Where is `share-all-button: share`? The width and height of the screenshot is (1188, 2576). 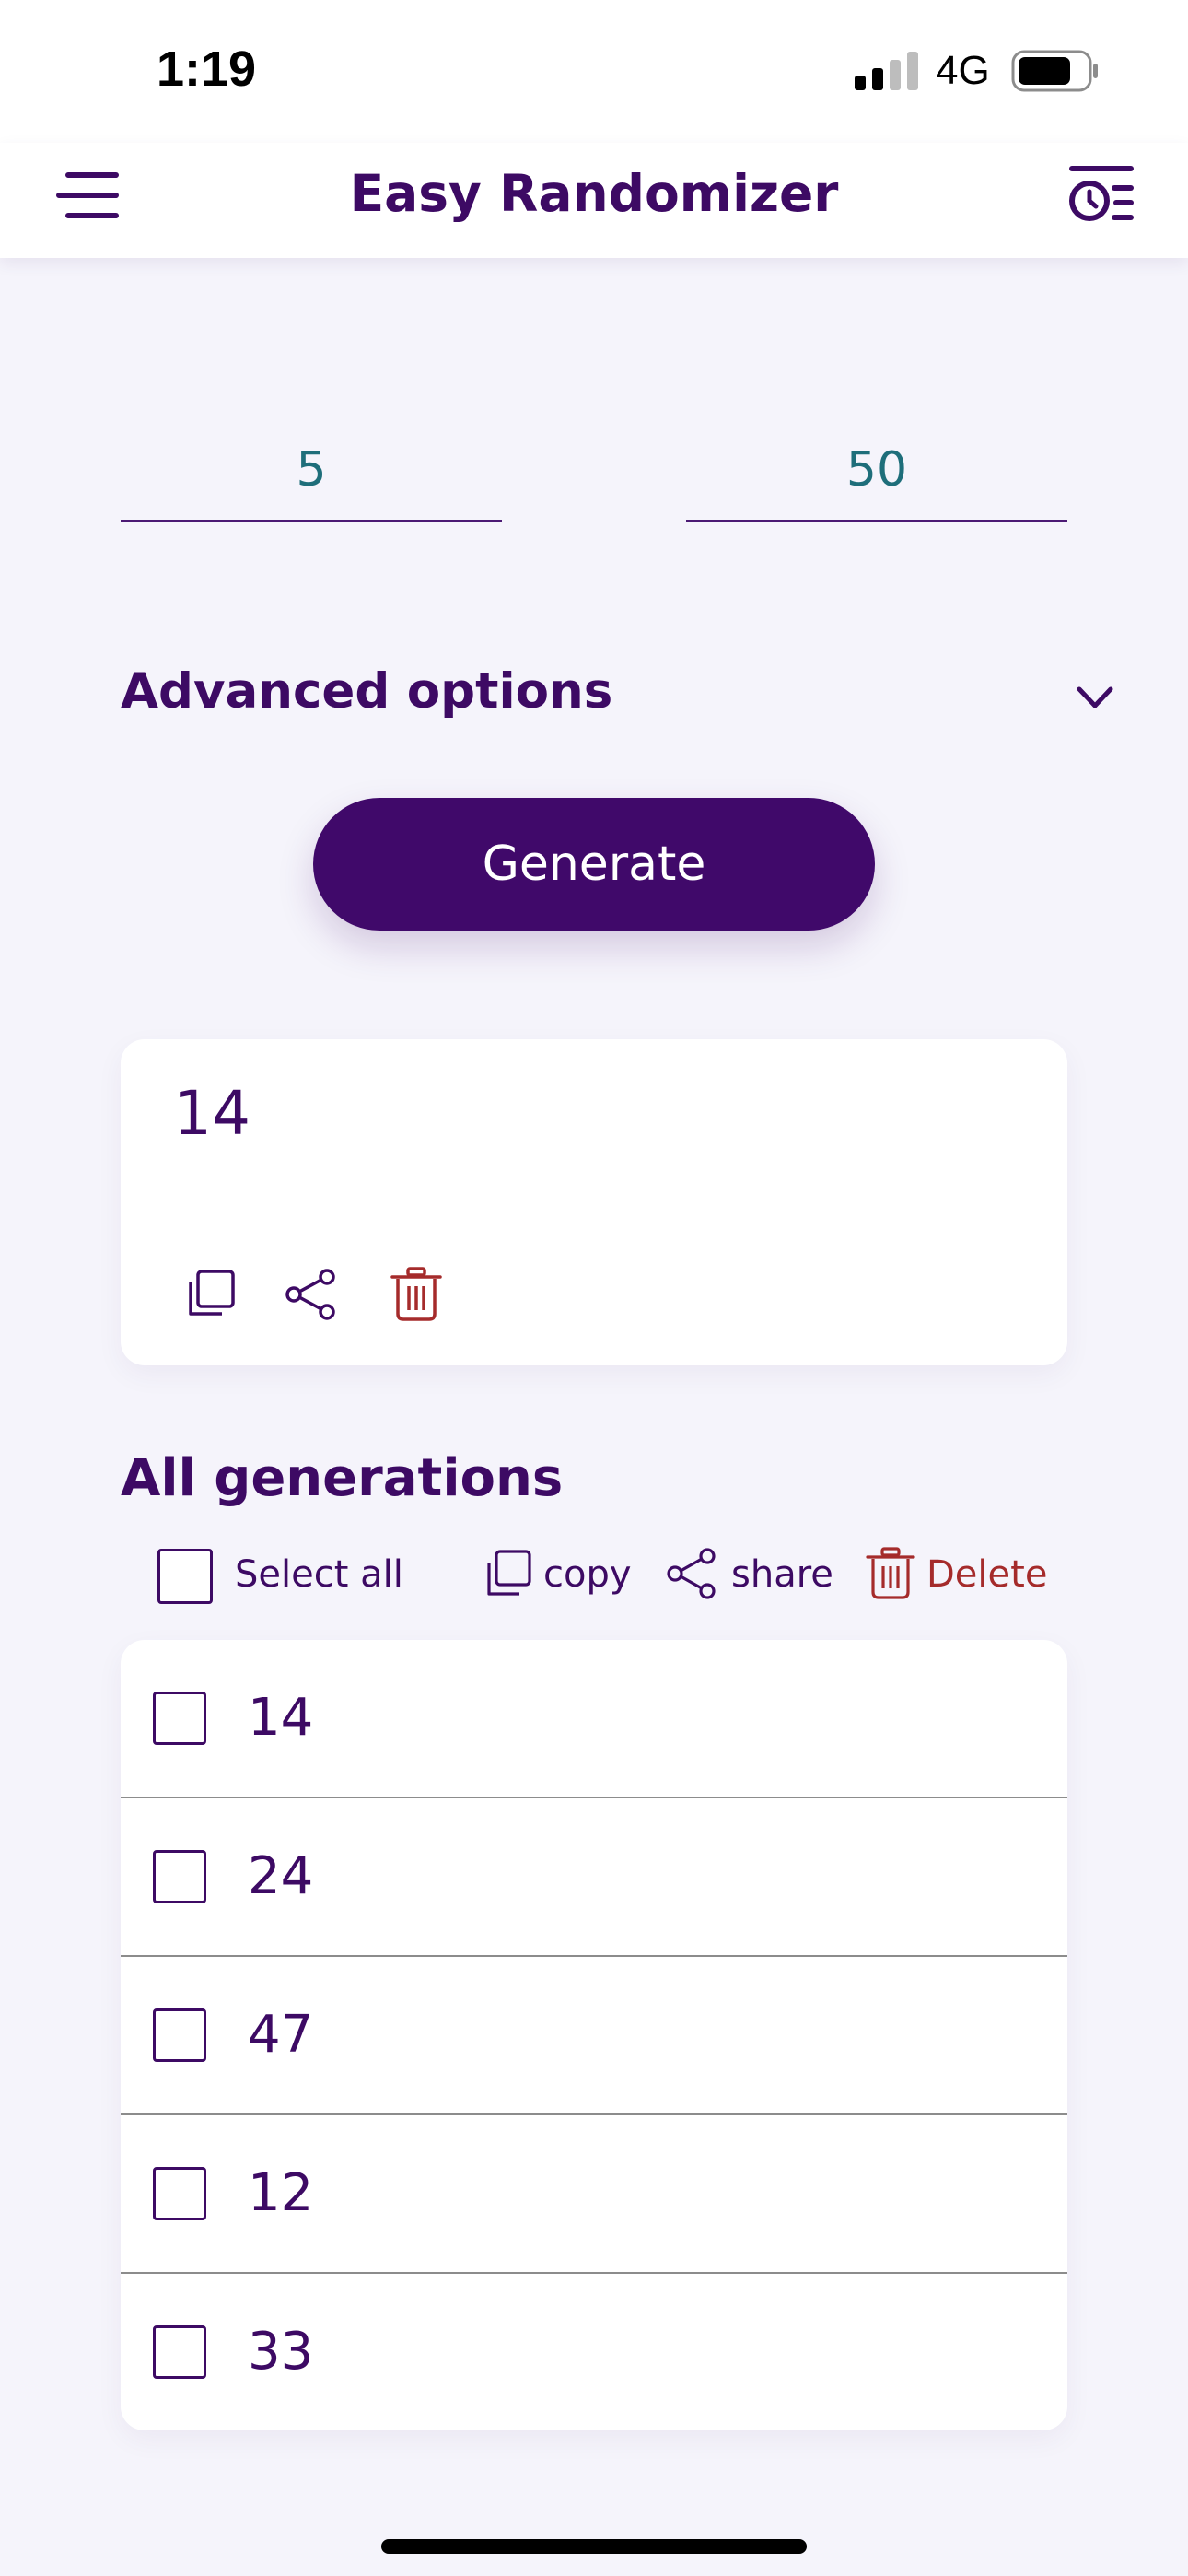 share-all-button: share is located at coordinates (782, 1574).